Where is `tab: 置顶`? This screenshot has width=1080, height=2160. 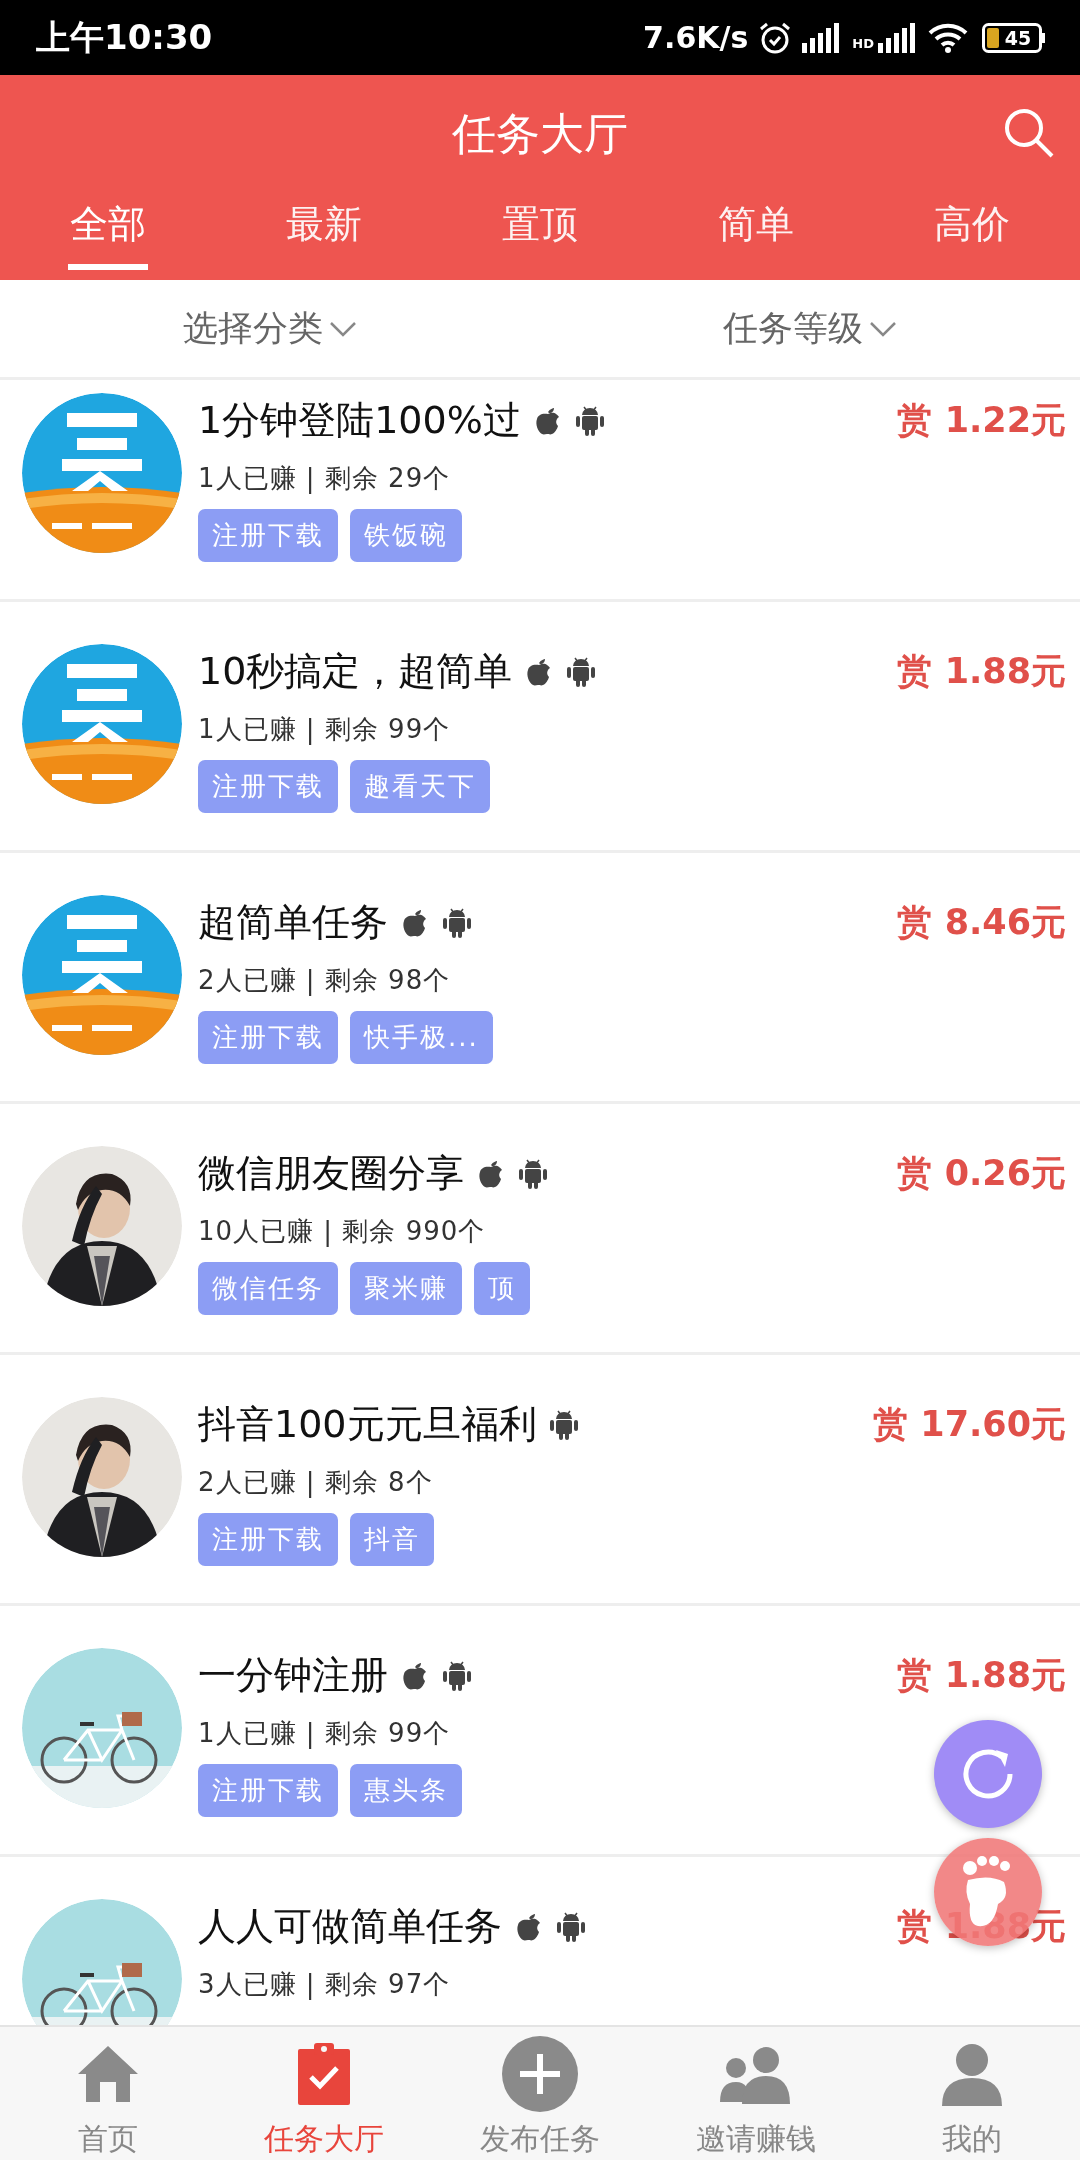 tab: 置顶 is located at coordinates (540, 236).